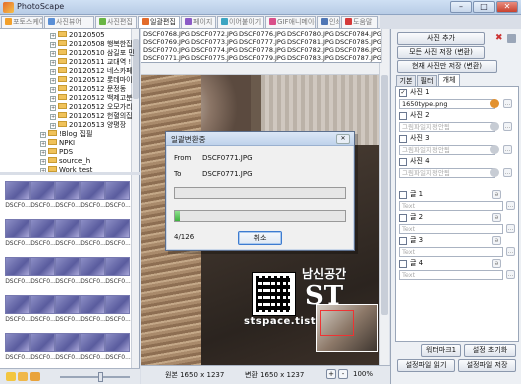 The height and width of the screenshot is (384, 521). What do you see at coordinates (343, 139) in the screenshot?
I see `dialog-close-button: ✕` at bounding box center [343, 139].